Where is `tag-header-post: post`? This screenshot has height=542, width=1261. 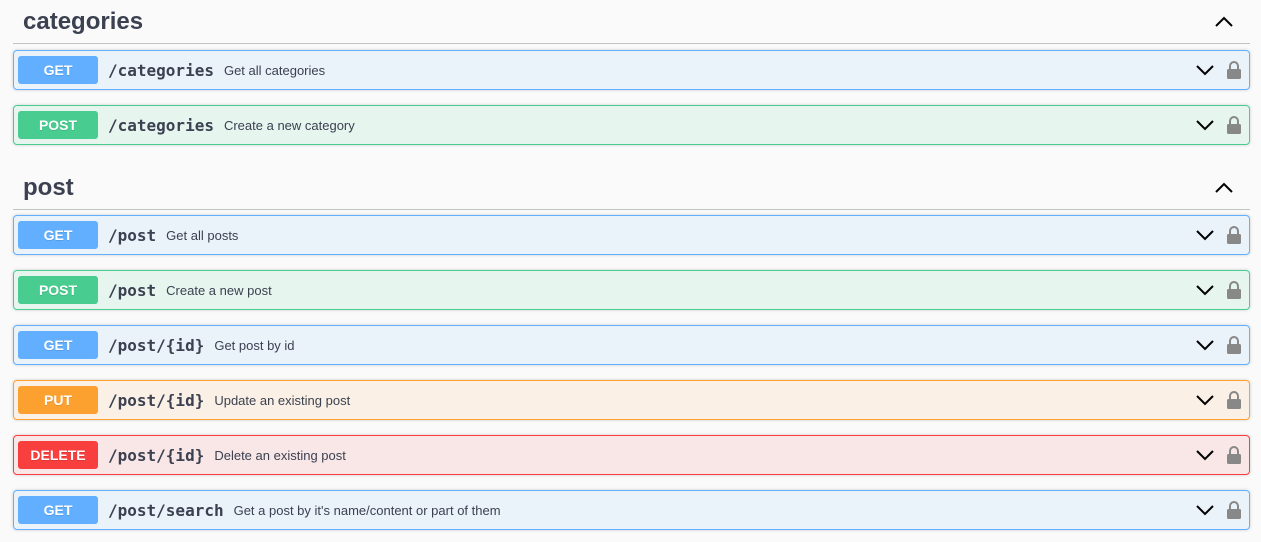
tag-header-post: post is located at coordinates (631, 188).